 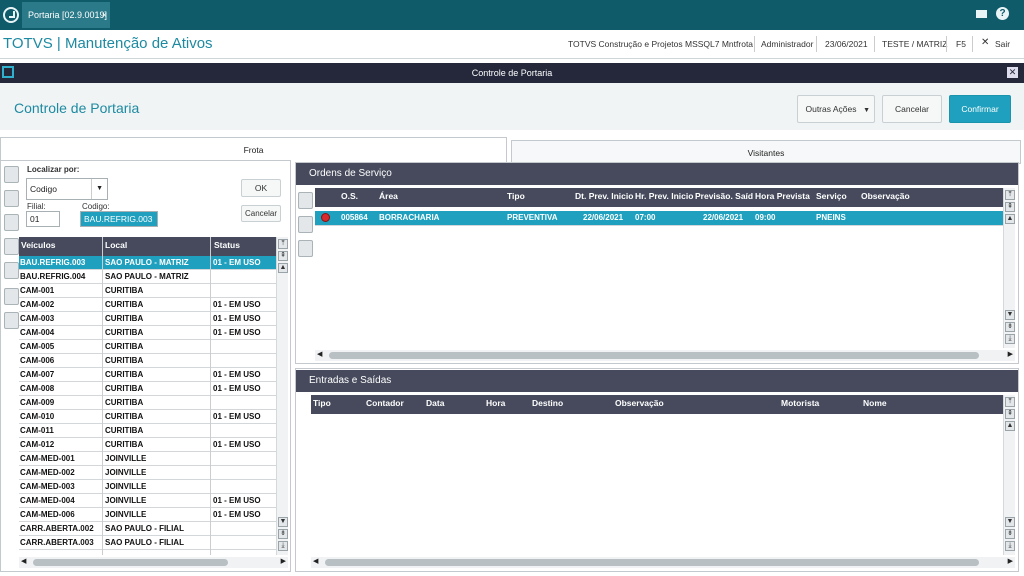 What do you see at coordinates (1009, 475) in the screenshot?
I see `entradas-vertical-scrollbar: ⤒ ⇞ ▲ ▼ ⇟ ⤓` at bounding box center [1009, 475].